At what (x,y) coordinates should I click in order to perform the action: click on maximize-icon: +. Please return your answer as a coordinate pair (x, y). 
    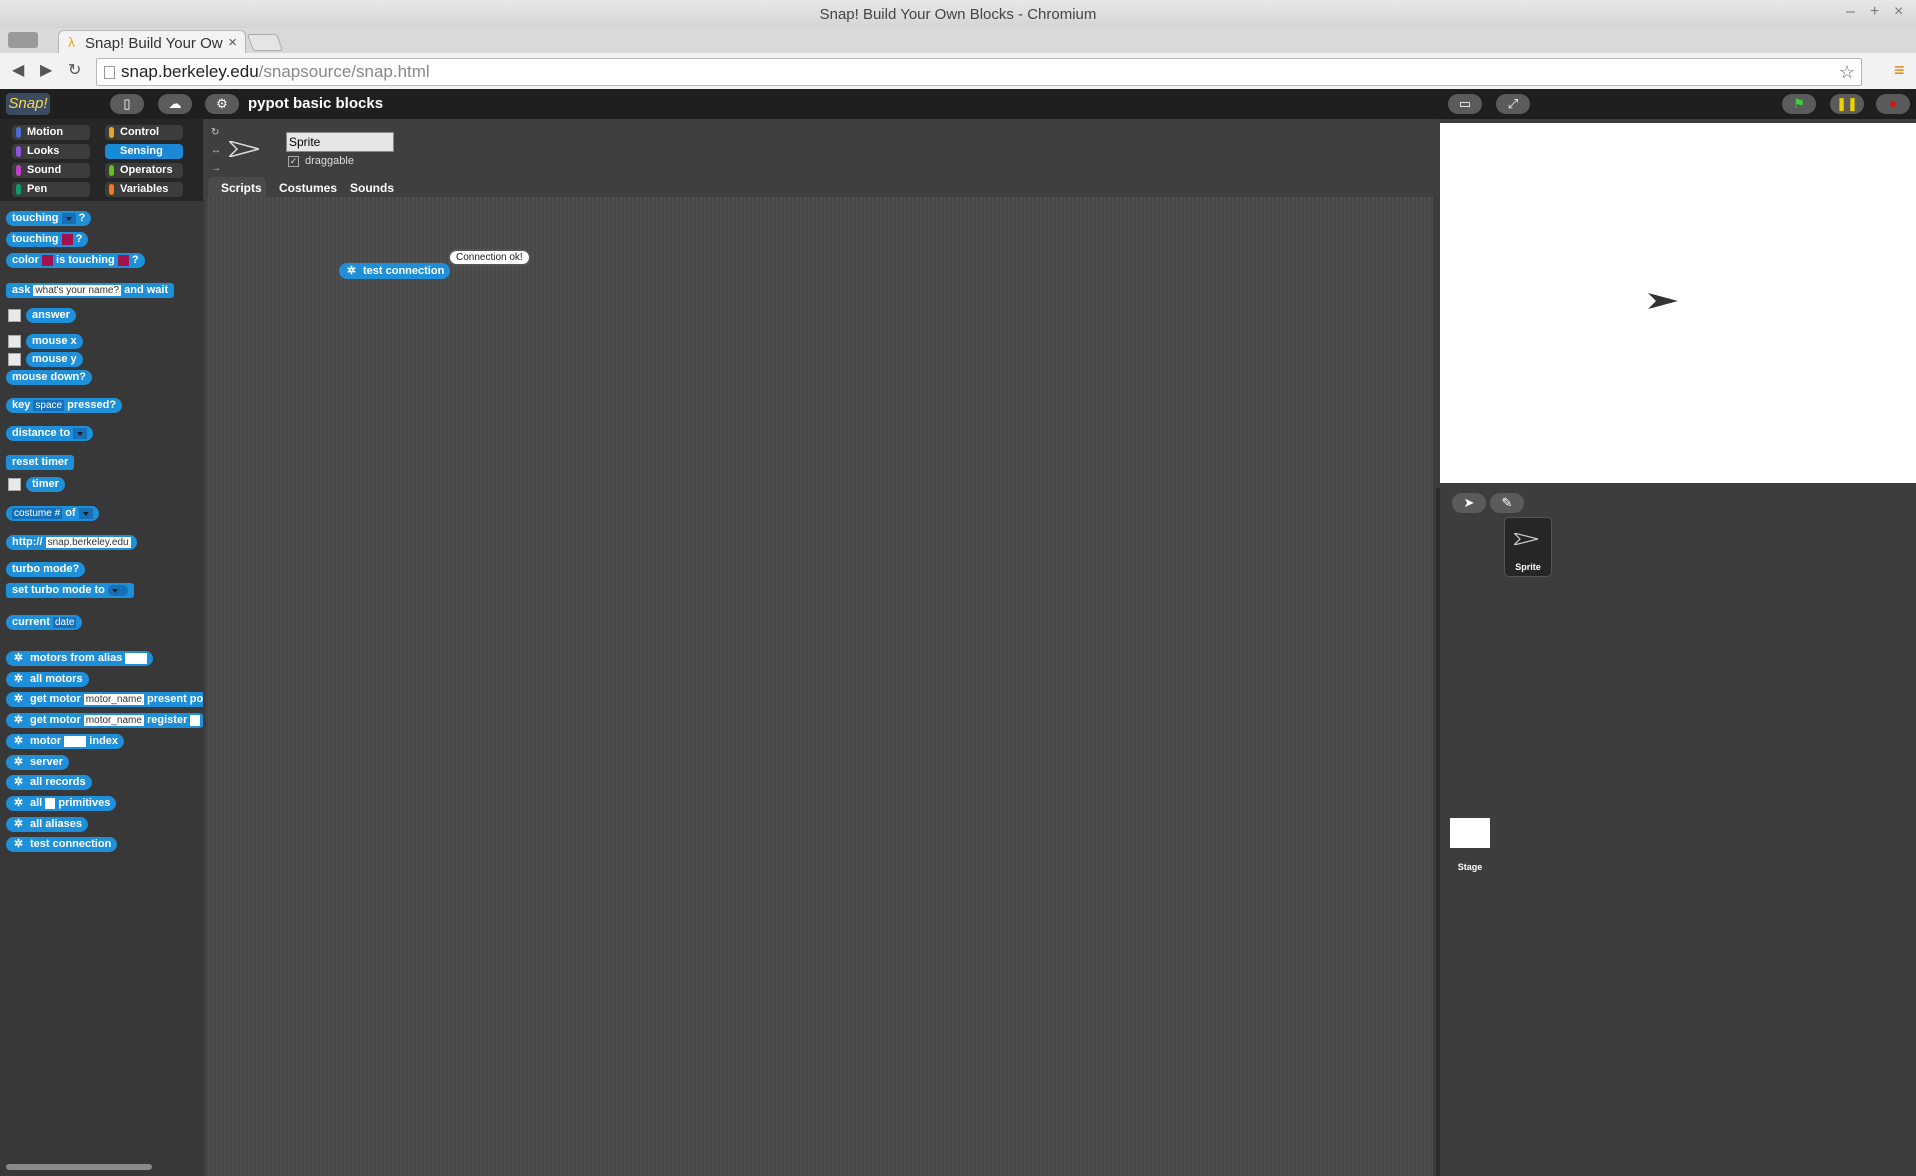
    Looking at the image, I should click on (1874, 12).